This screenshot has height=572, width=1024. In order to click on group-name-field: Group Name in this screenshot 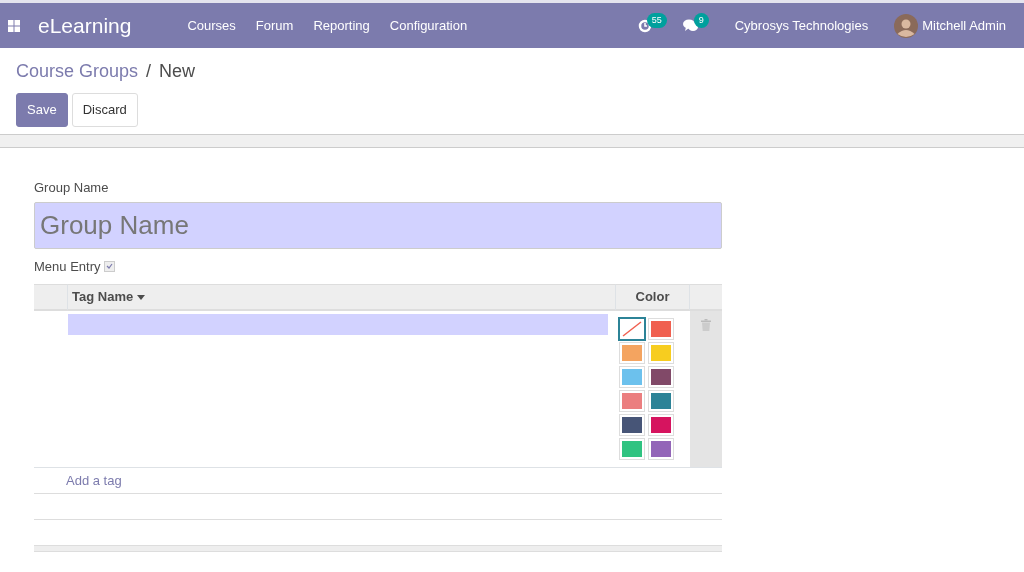, I will do `click(378, 225)`.